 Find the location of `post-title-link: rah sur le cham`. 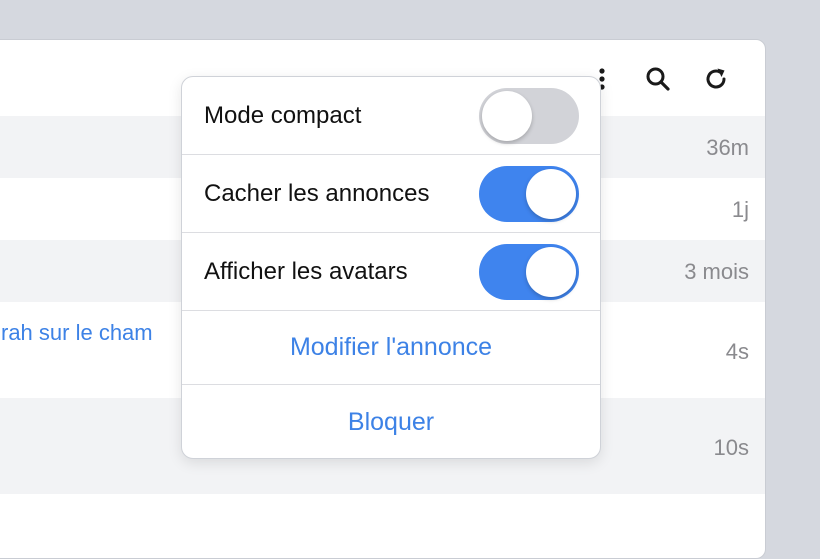

post-title-link: rah sur le cham is located at coordinates (77, 333).